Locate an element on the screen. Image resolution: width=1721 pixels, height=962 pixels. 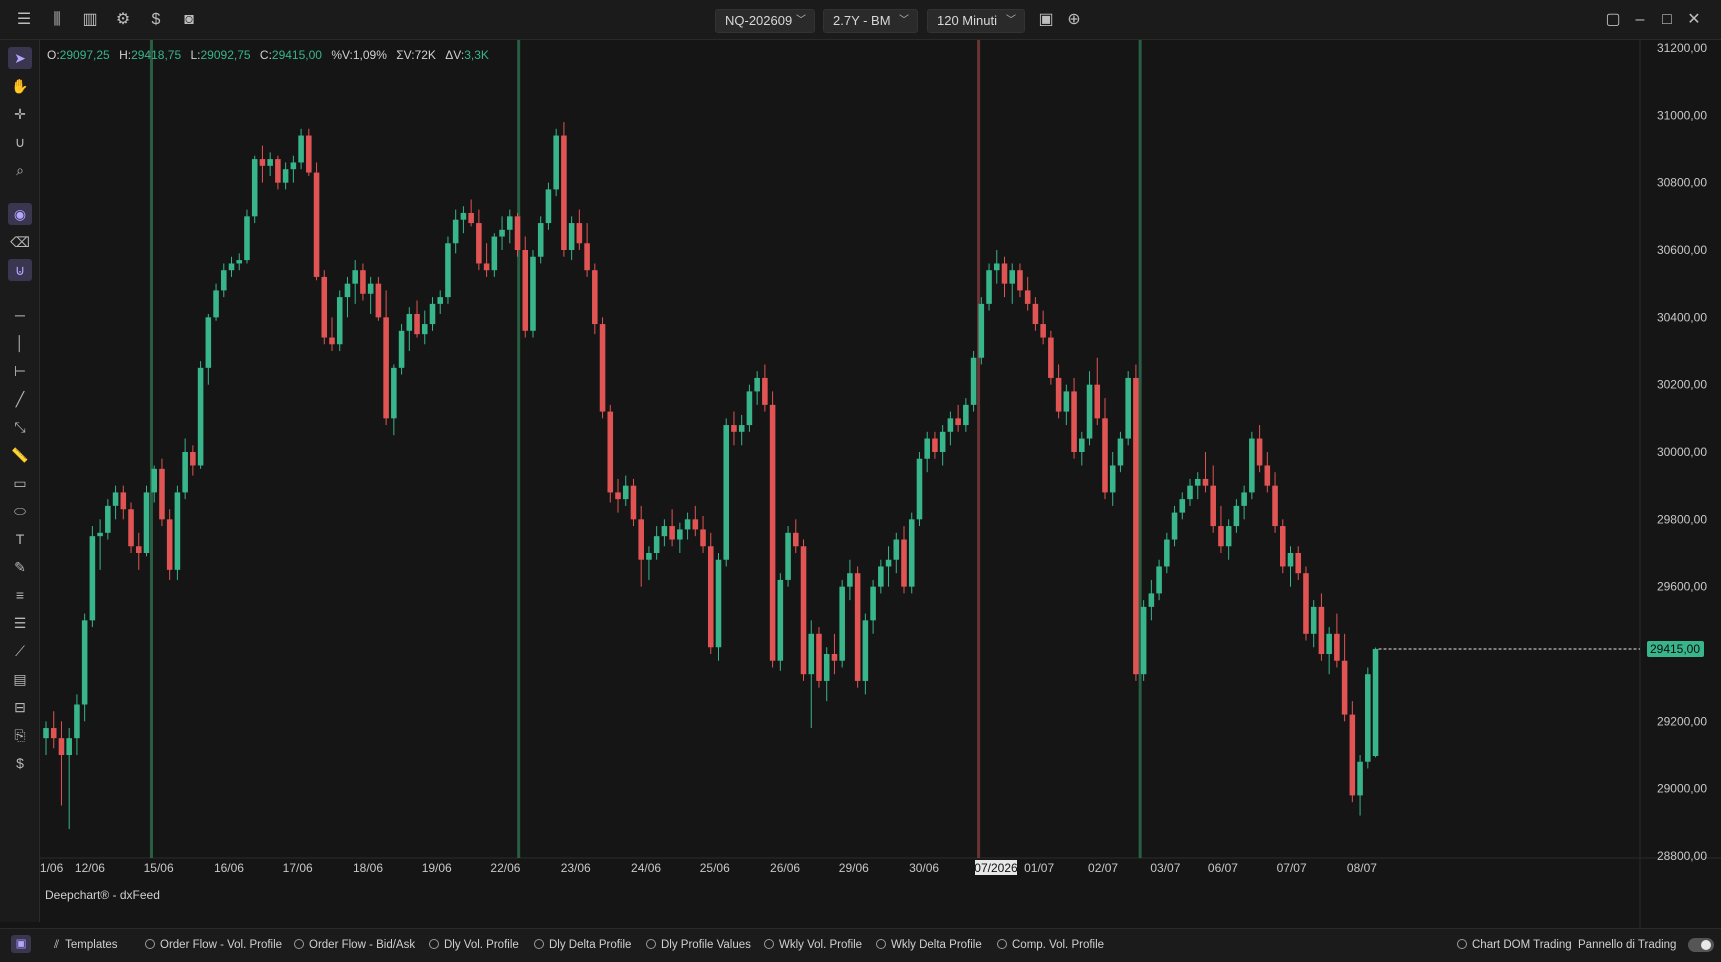
template-option: Wkly Vol. Profile is located at coordinates (813, 945).